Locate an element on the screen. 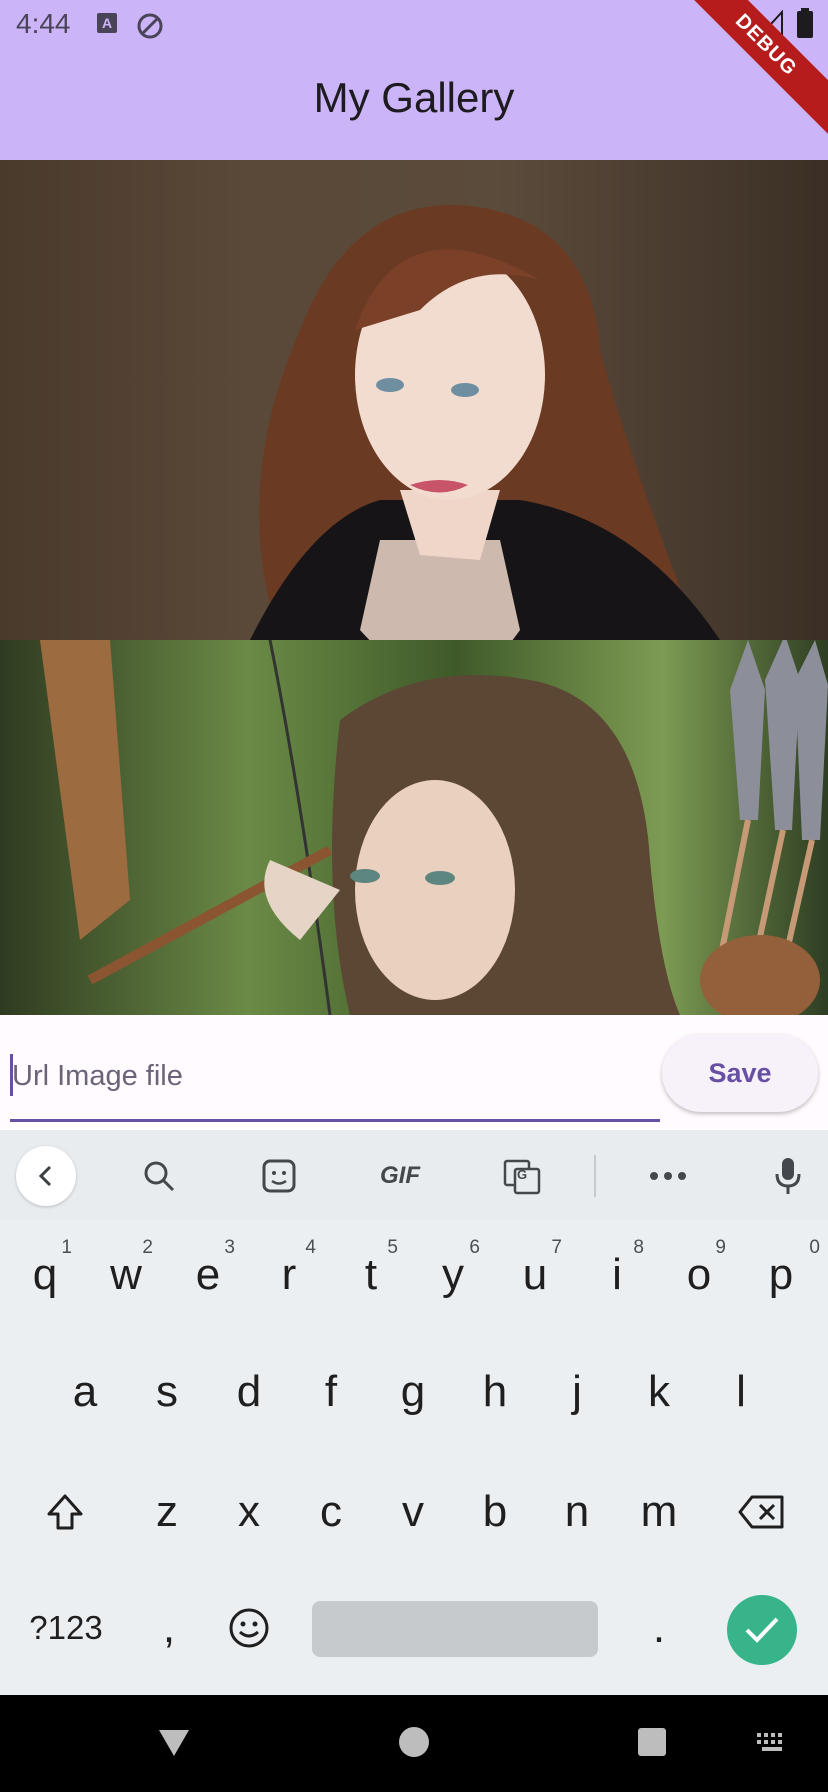  portrait-illustration is located at coordinates (485, 422).